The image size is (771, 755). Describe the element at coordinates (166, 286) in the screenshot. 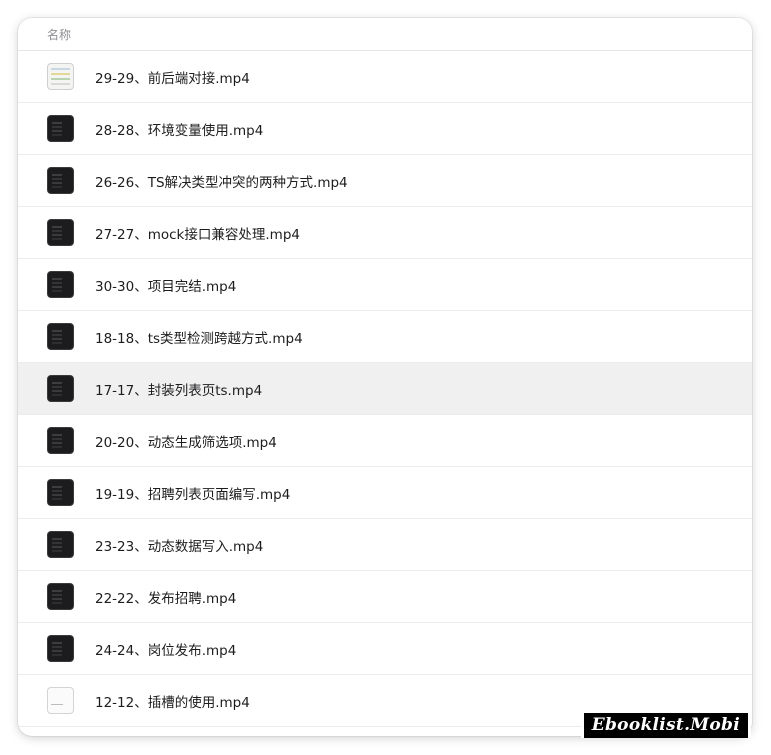

I see `file-name: 30-30、项目完结.mp4` at that location.